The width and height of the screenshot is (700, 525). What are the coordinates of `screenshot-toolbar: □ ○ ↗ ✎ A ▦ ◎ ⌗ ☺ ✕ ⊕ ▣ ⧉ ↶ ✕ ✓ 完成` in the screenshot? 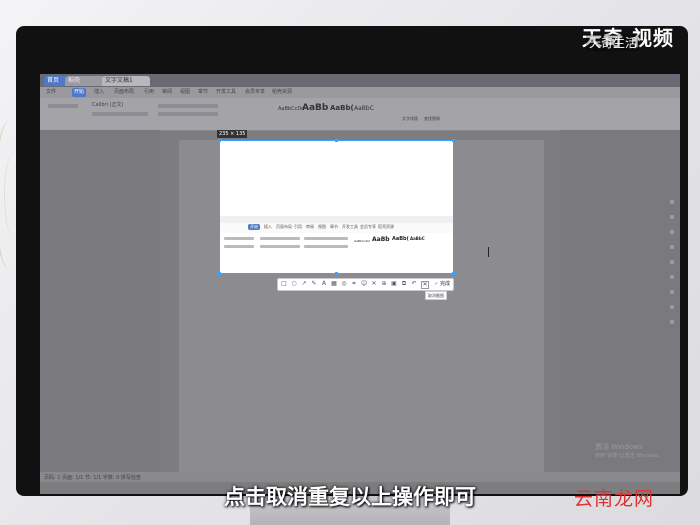 It's located at (365, 284).